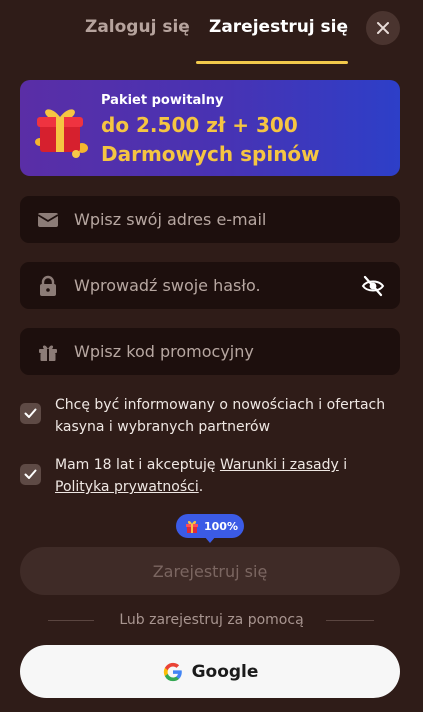 This screenshot has width=423, height=712. What do you see at coordinates (210, 571) in the screenshot?
I see `register-submit-button: Zarejestruj się` at bounding box center [210, 571].